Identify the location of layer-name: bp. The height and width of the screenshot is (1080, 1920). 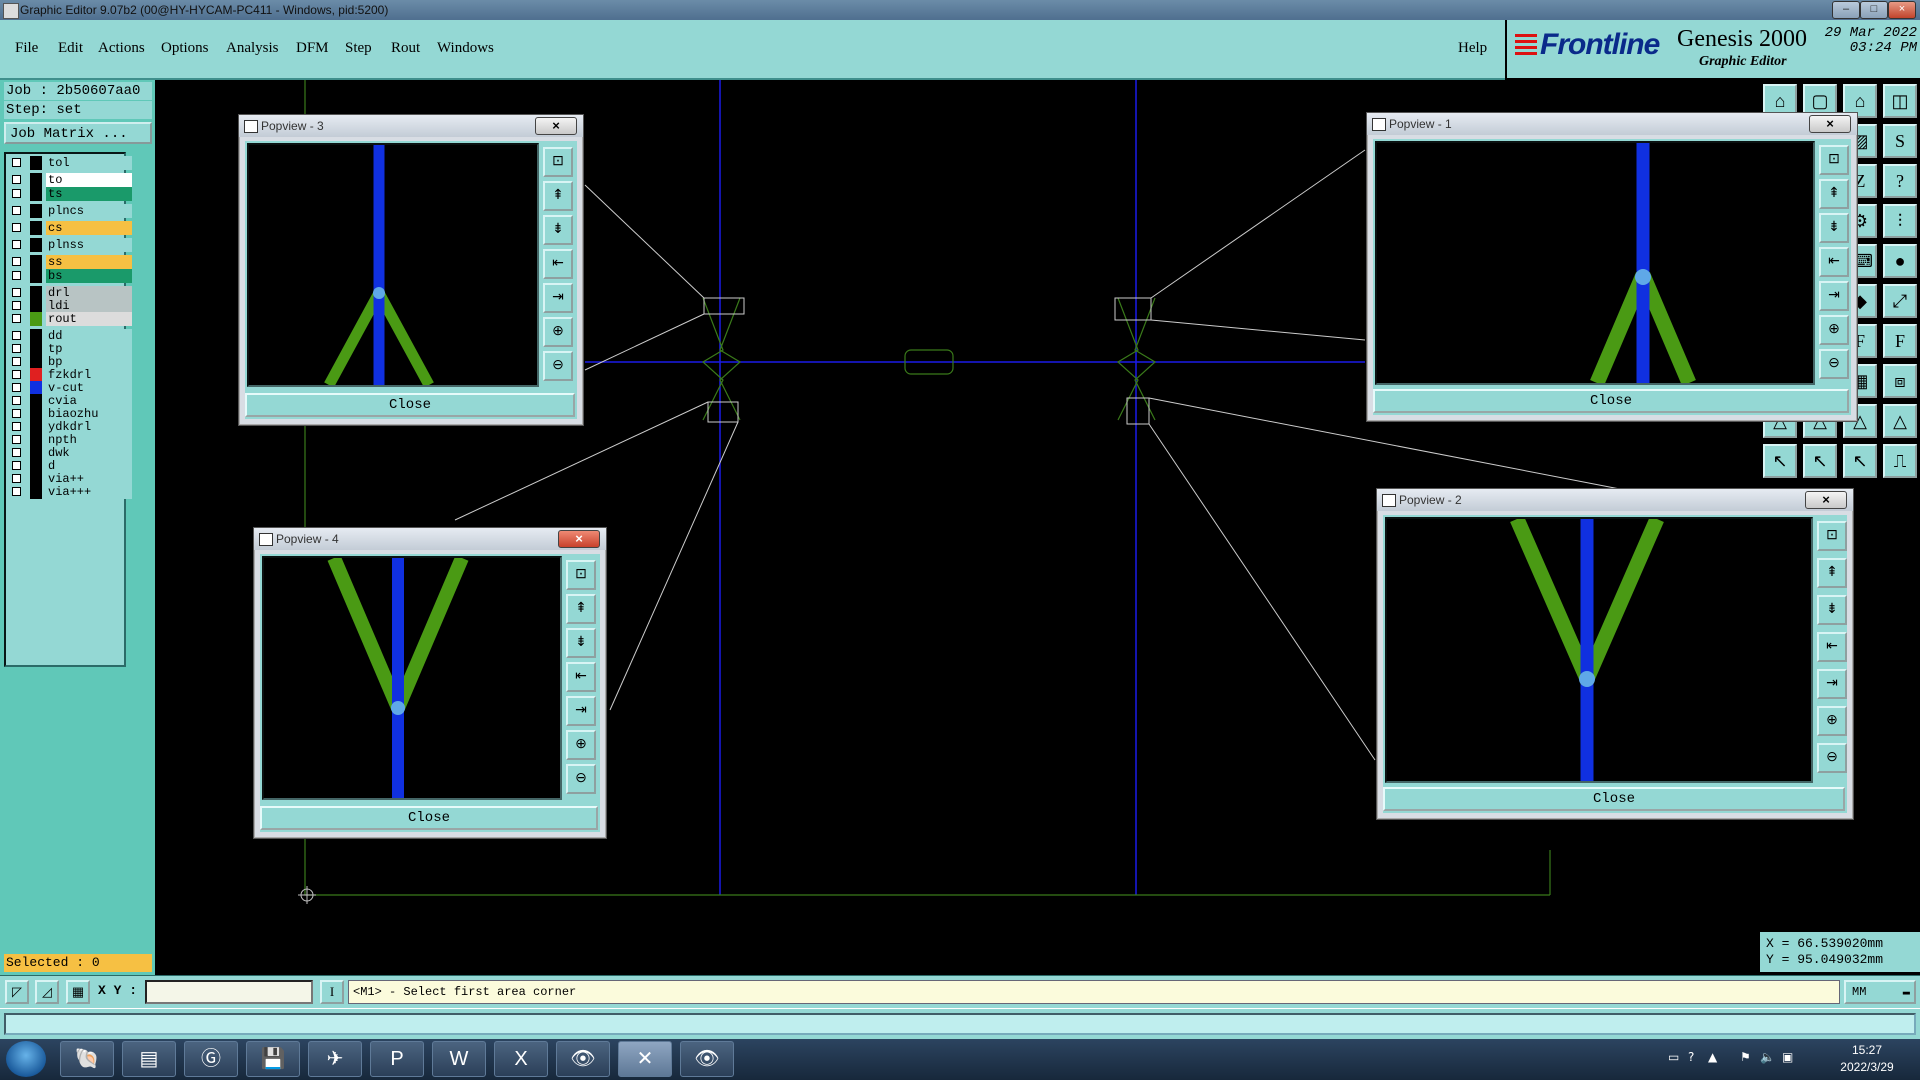
(89, 362).